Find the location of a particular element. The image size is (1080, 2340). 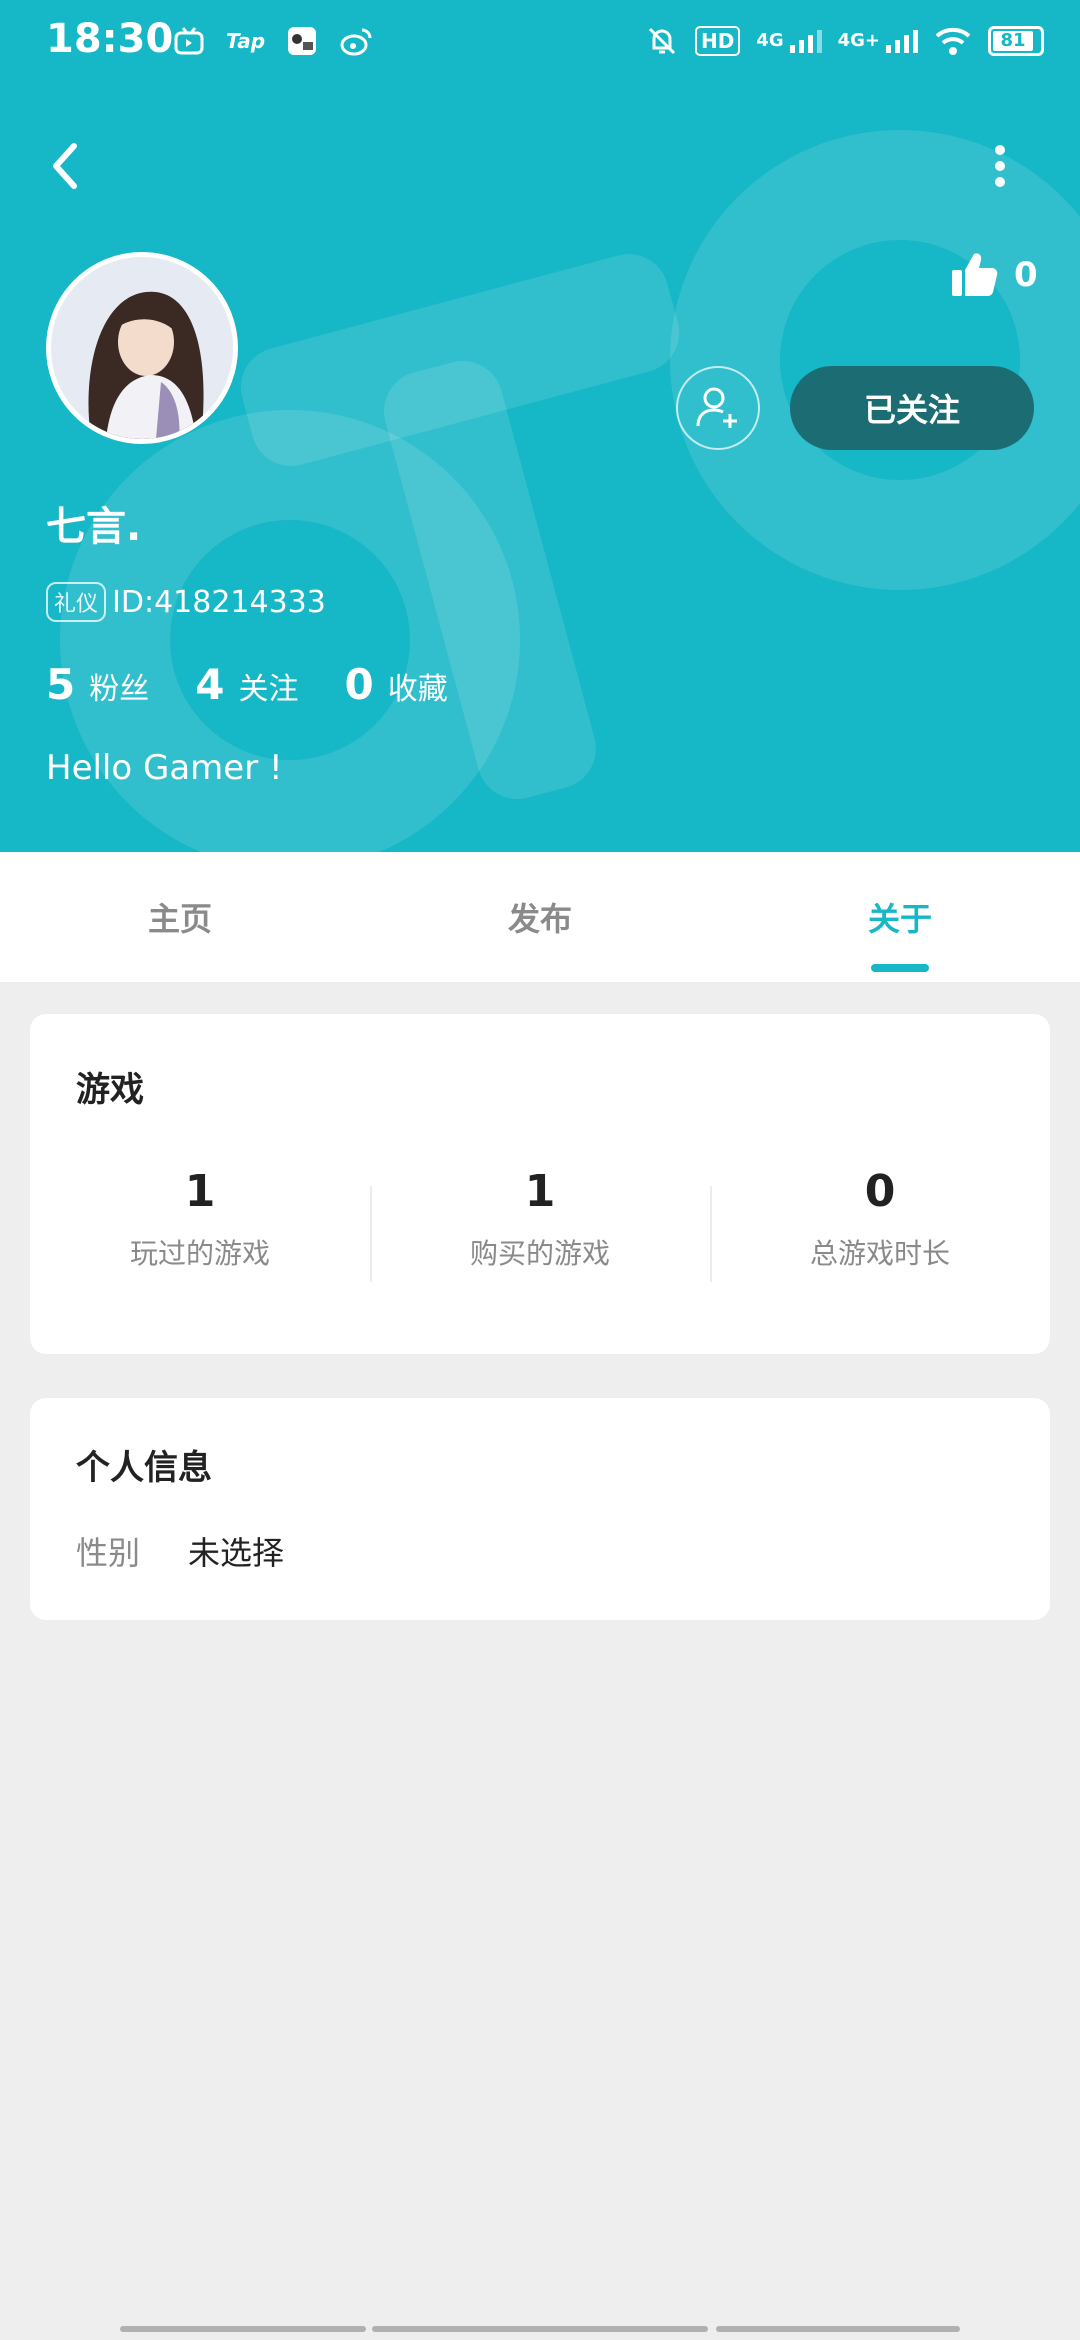

stat-favorites: 0 收藏 is located at coordinates (395, 684).